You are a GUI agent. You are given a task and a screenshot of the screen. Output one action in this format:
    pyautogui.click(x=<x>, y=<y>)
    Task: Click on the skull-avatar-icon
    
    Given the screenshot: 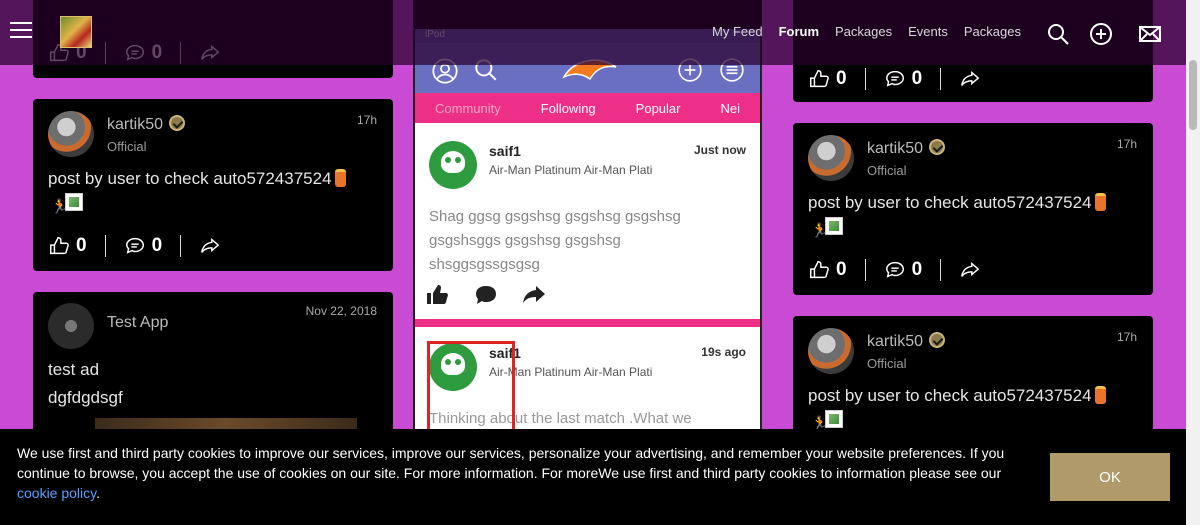 What is the action you would take?
    pyautogui.click(x=453, y=165)
    